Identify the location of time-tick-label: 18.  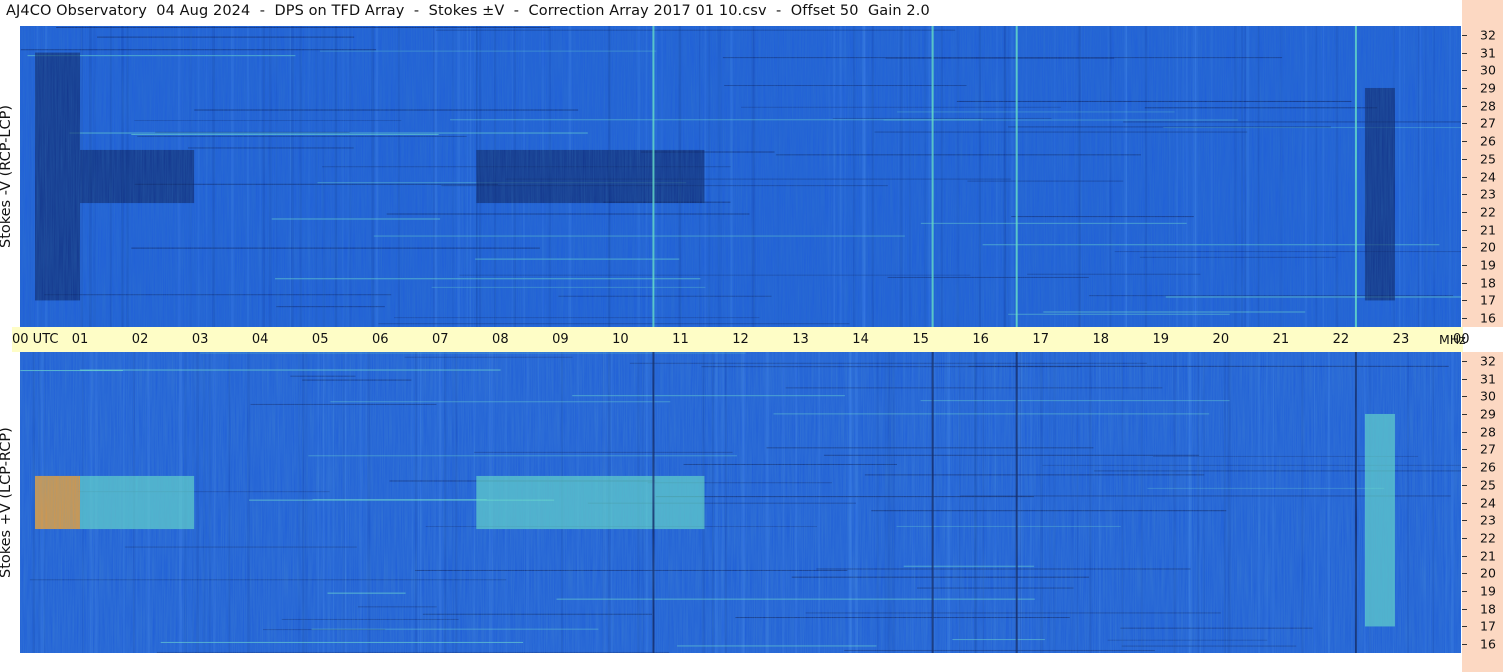
(1101, 339).